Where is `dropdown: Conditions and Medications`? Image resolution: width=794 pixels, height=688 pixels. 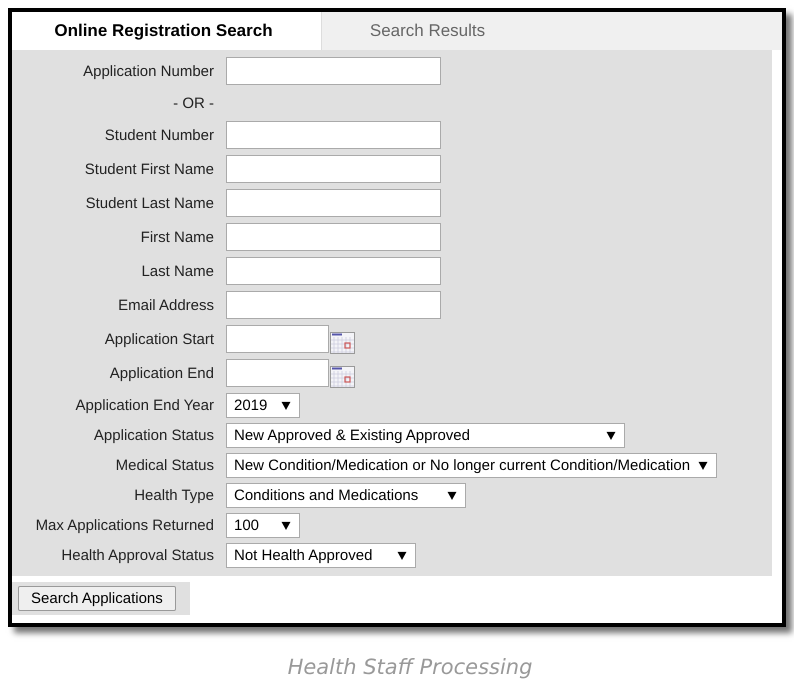
dropdown: Conditions and Medications is located at coordinates (346, 495).